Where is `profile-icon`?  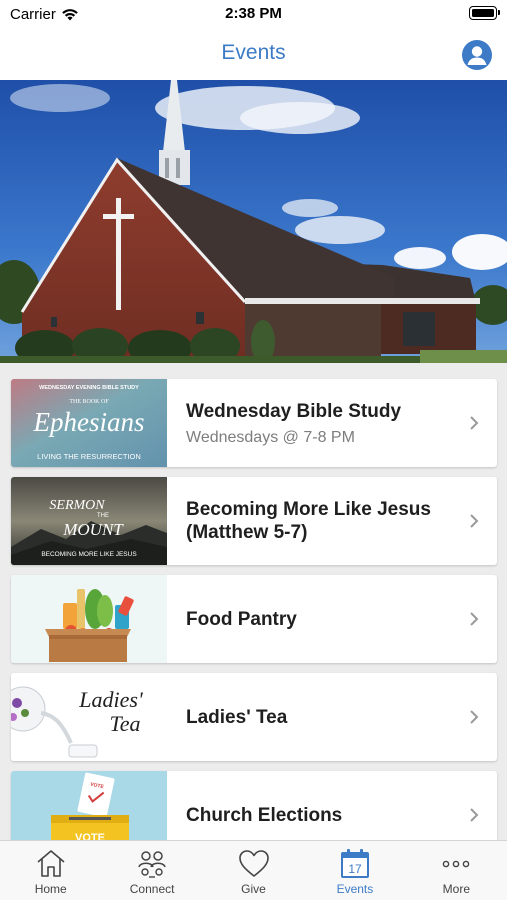
profile-icon is located at coordinates (477, 55).